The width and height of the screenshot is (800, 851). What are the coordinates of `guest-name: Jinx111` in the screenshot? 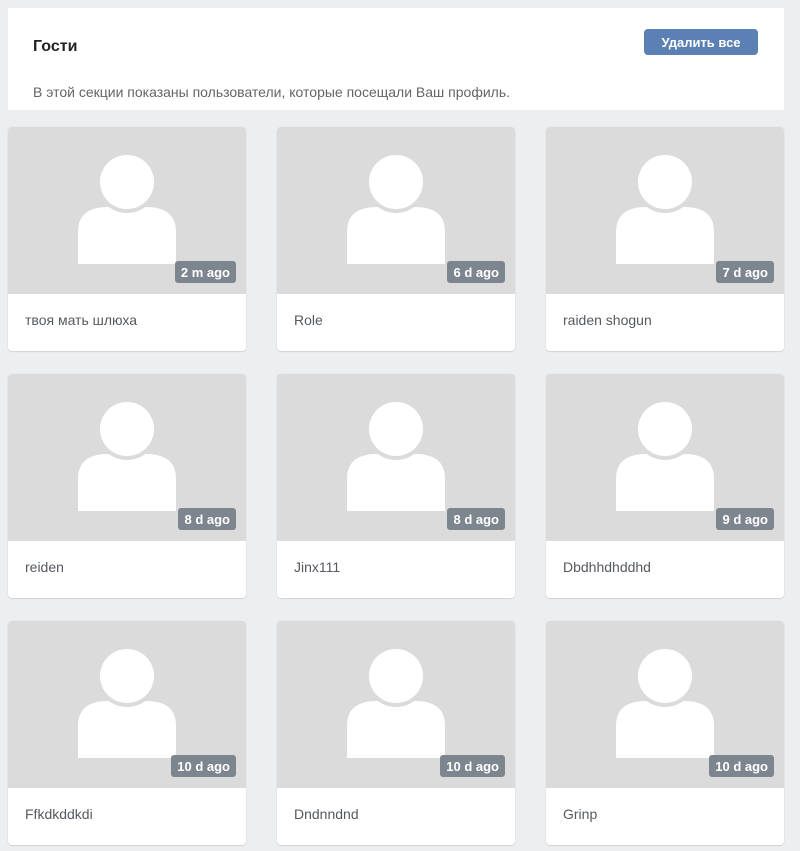 It's located at (317, 567).